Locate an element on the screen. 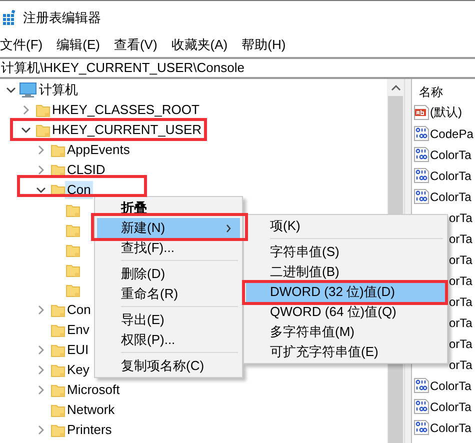 The image size is (475, 443). window-title: 注册表编辑器 is located at coordinates (62, 17).